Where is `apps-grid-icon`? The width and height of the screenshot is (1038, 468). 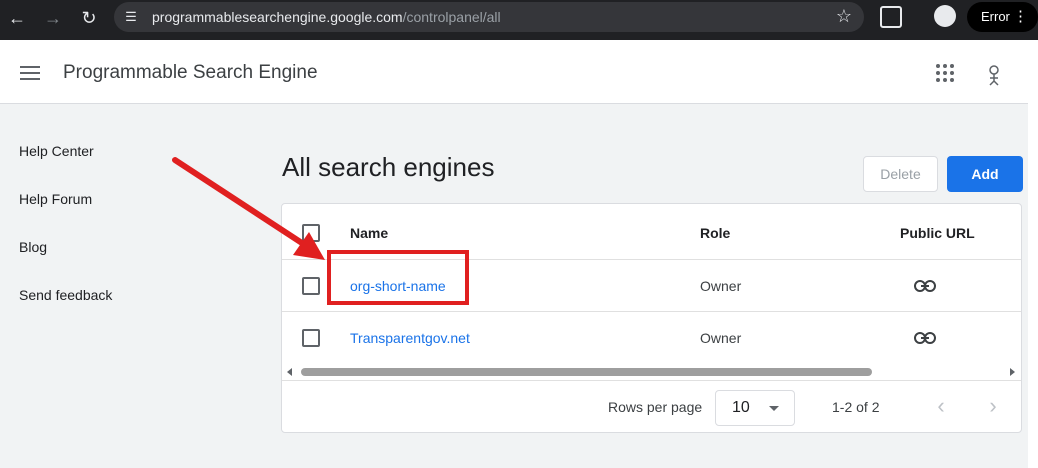 apps-grid-icon is located at coordinates (945, 73).